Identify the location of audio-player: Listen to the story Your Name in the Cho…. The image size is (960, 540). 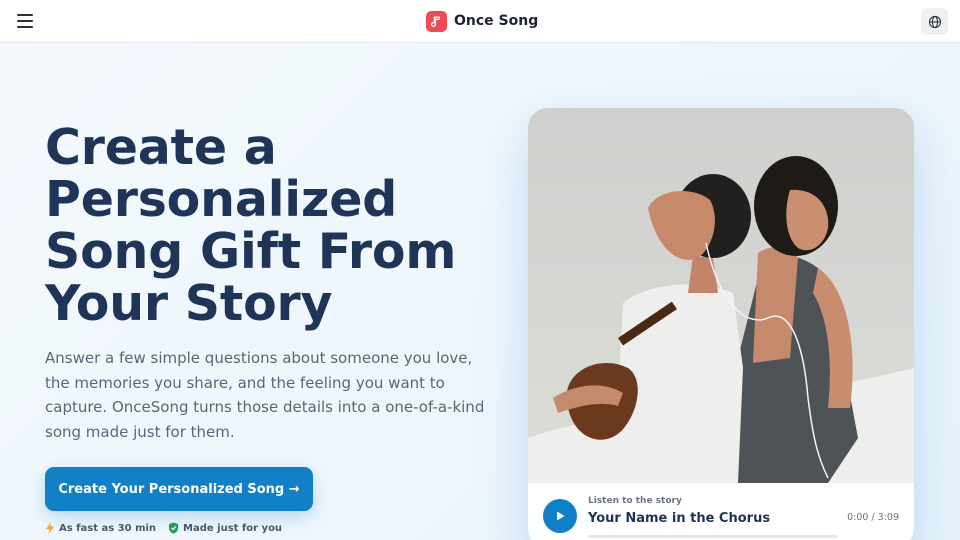
(721, 511).